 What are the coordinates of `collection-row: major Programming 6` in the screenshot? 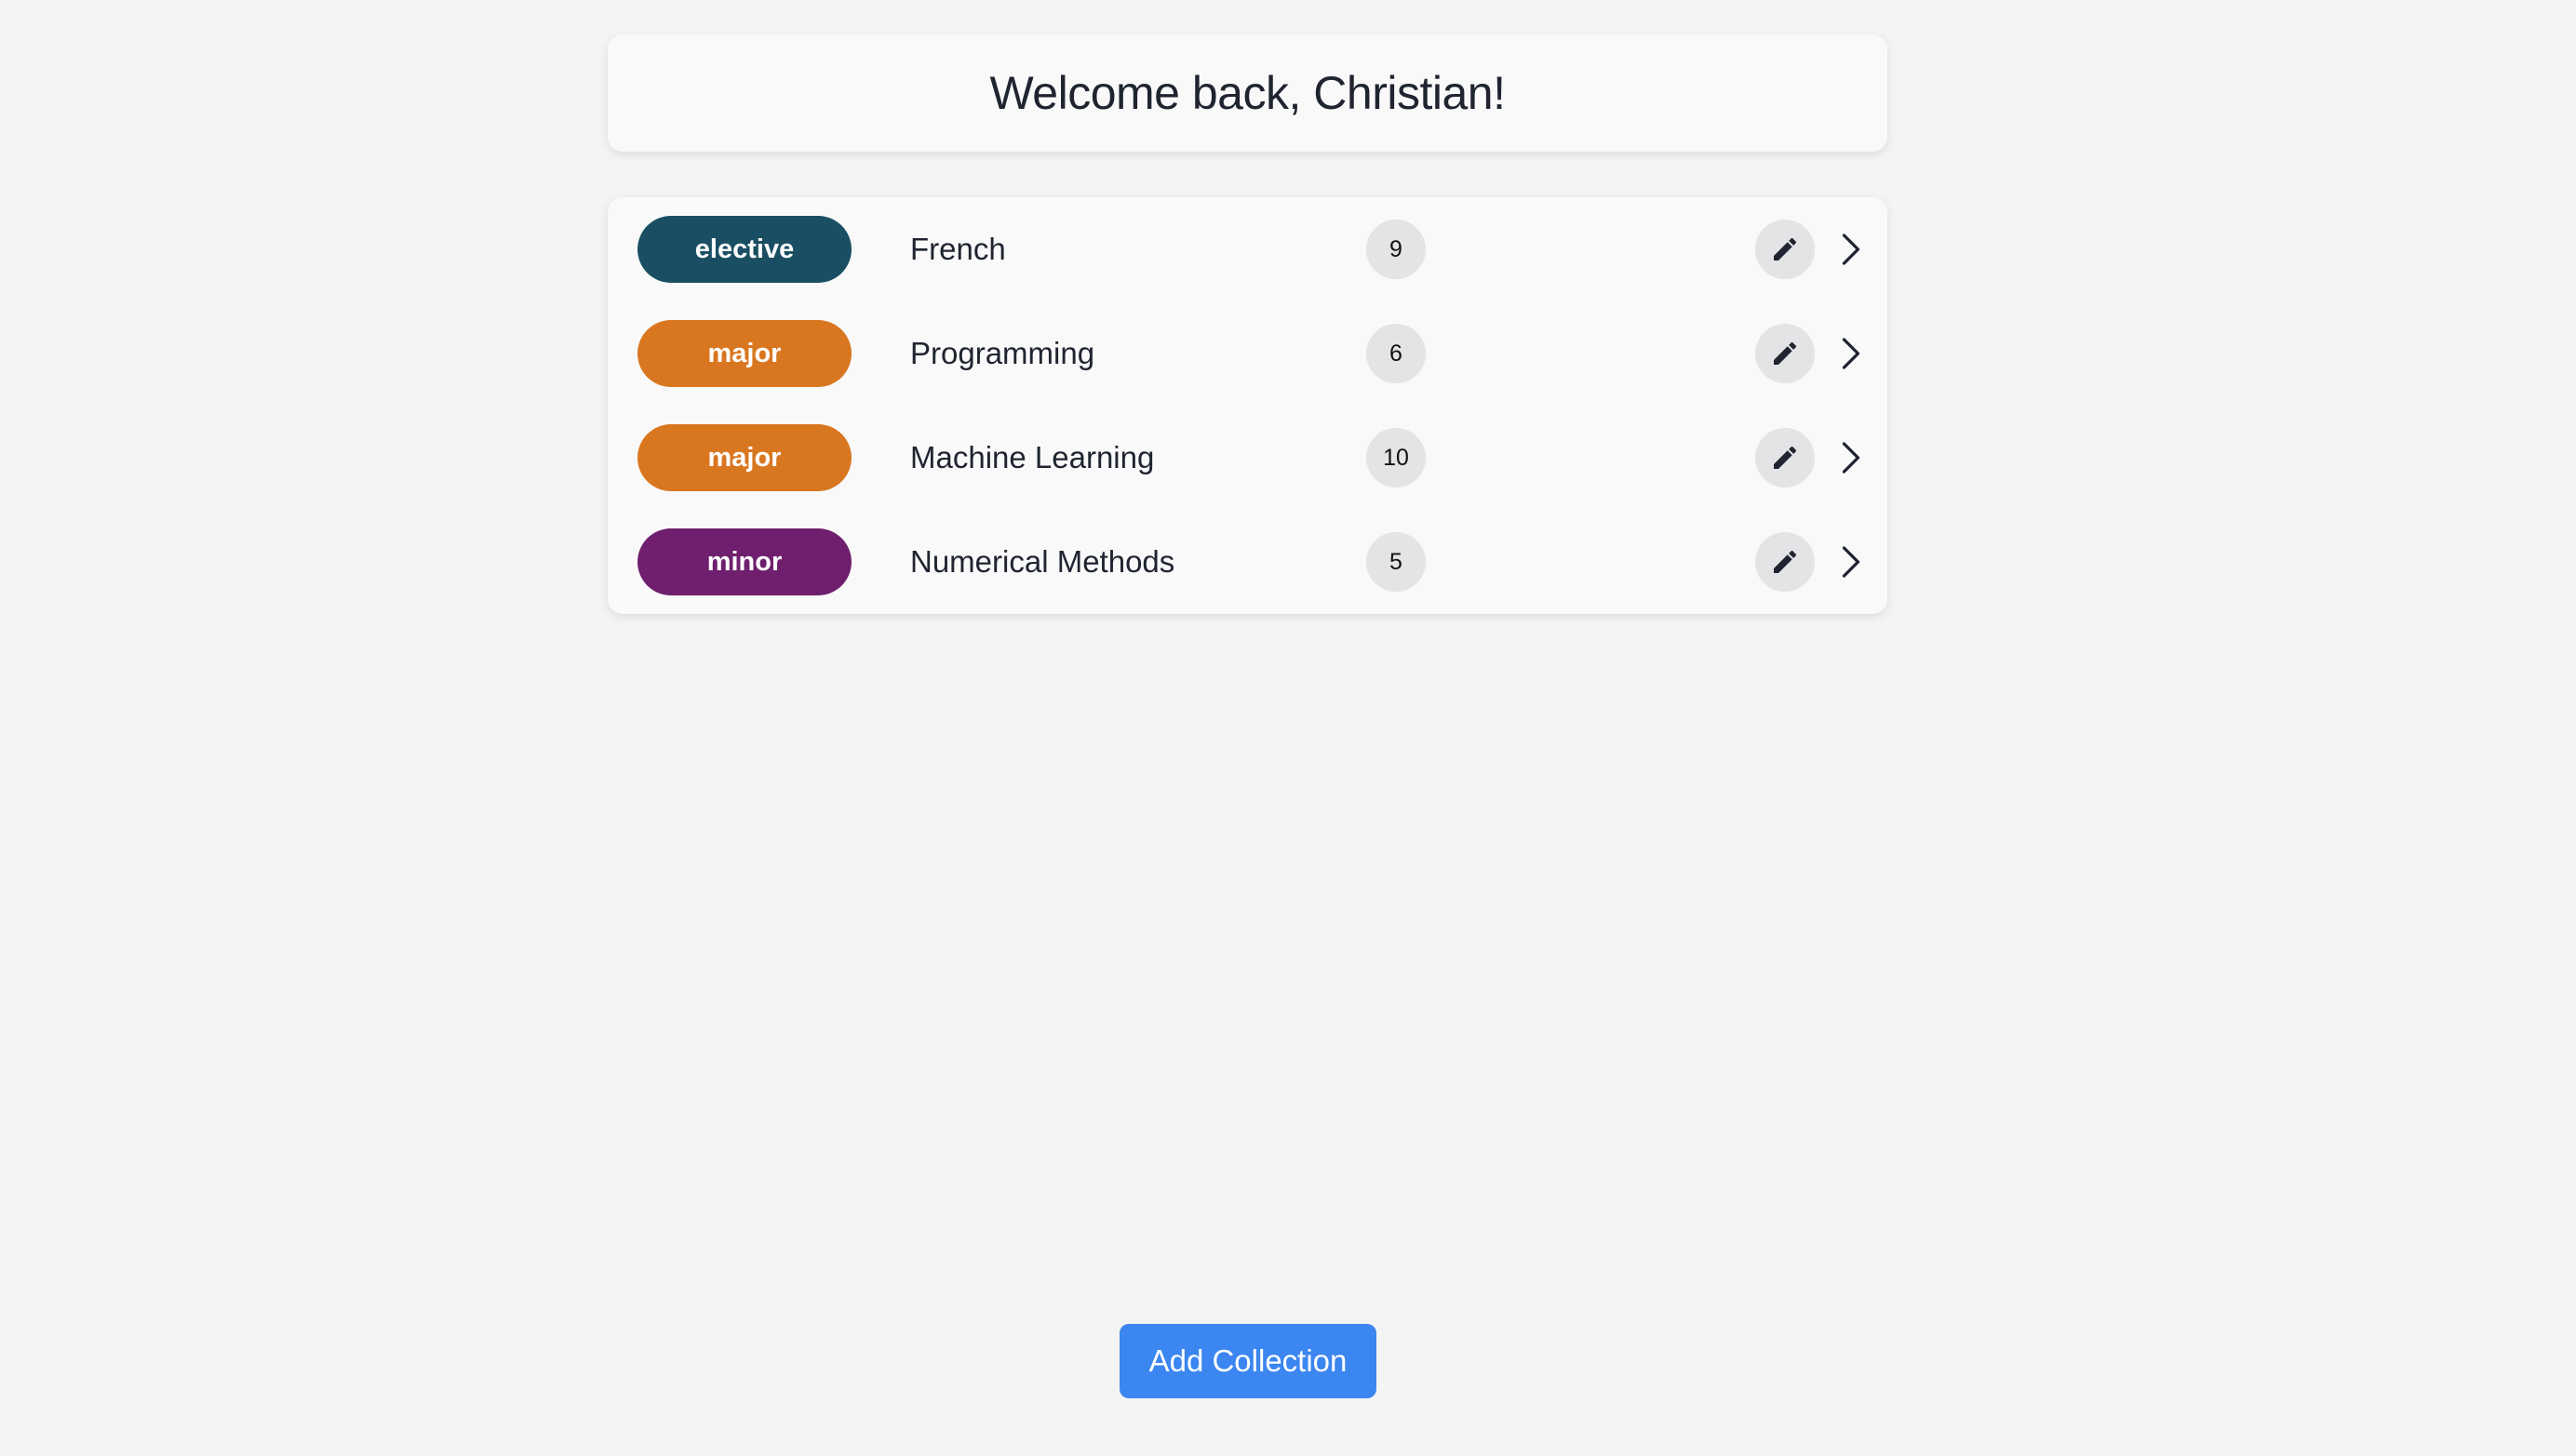 It's located at (1247, 353).